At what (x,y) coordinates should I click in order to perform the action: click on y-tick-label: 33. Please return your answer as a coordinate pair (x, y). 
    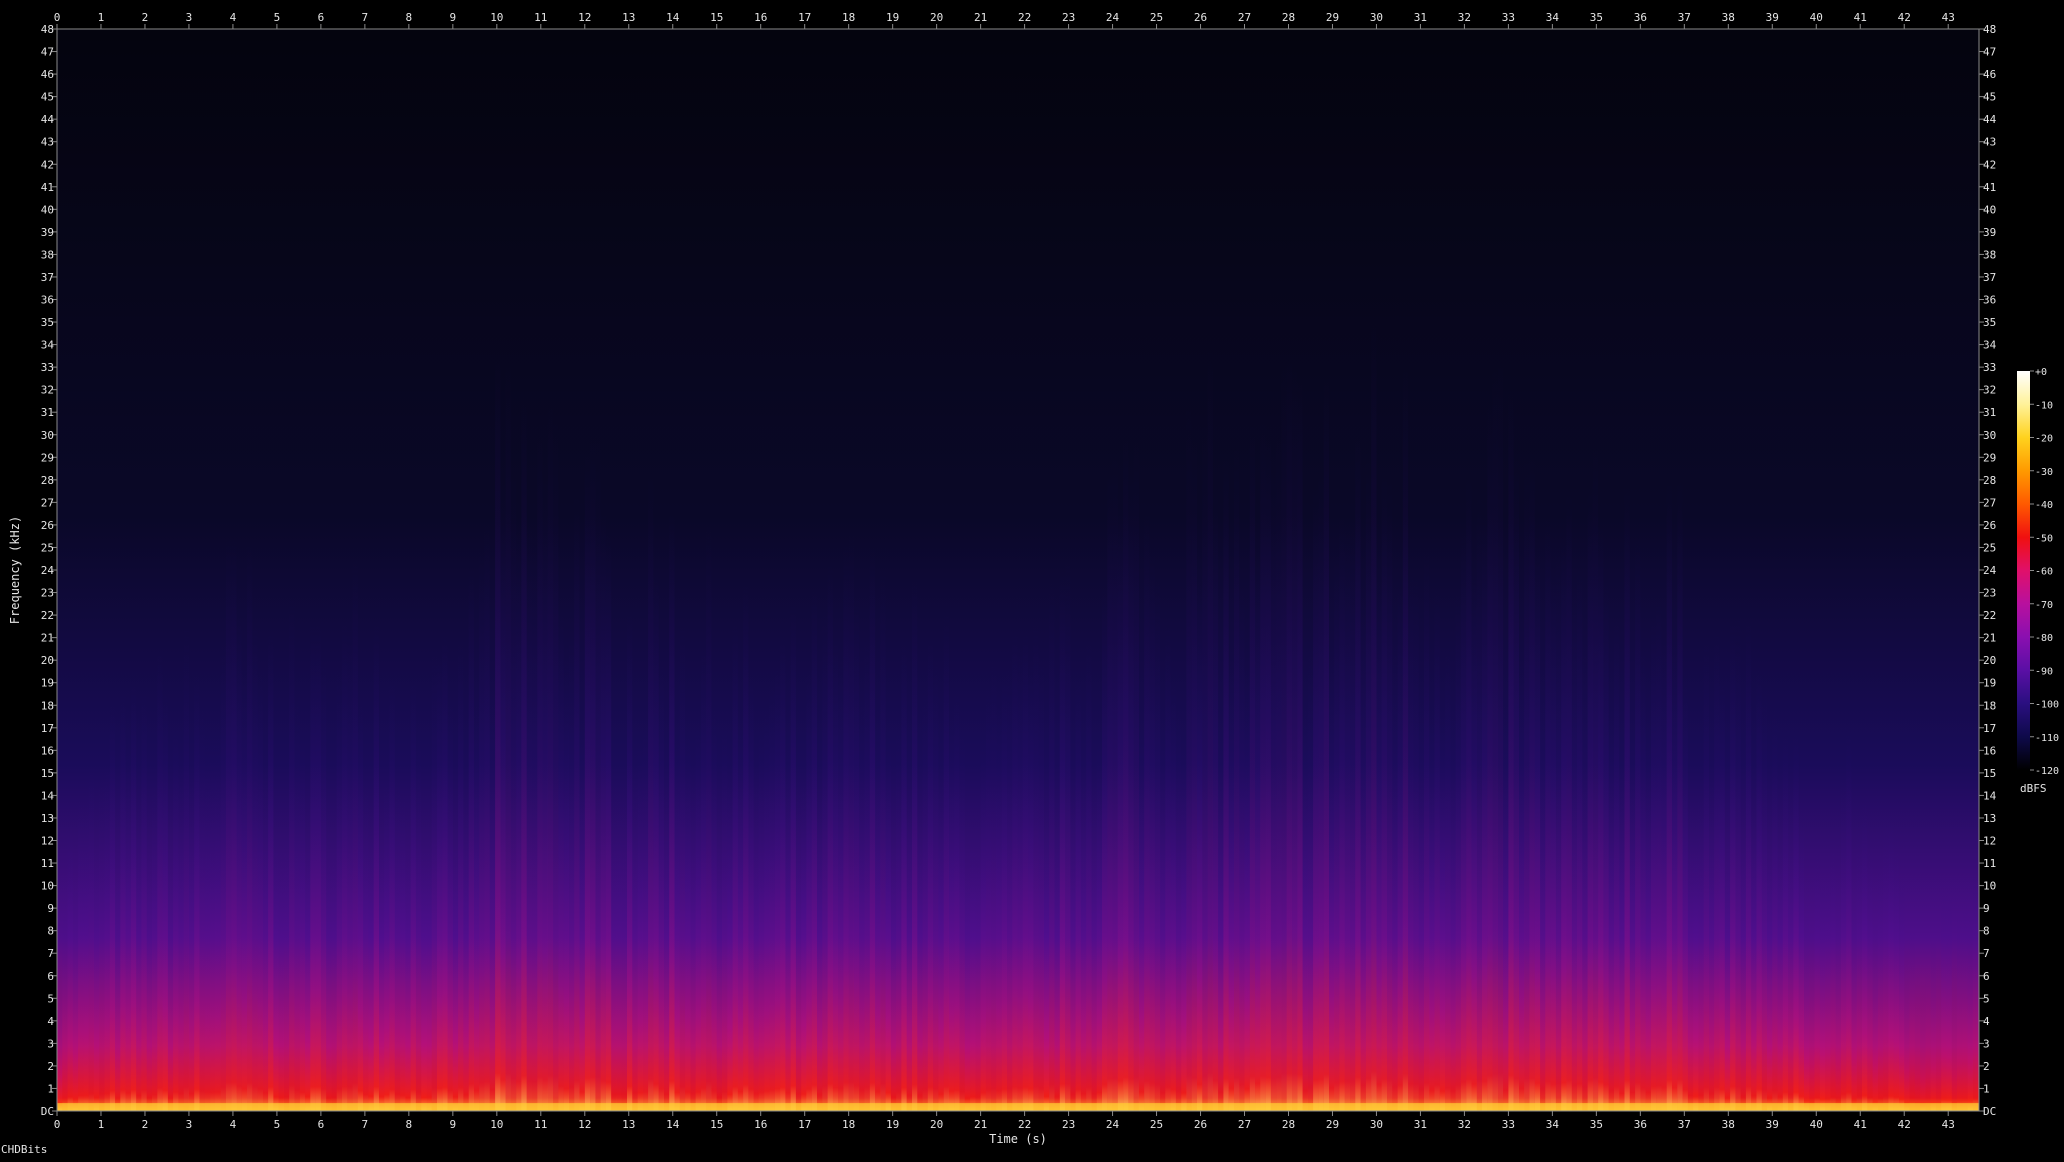
    Looking at the image, I should click on (47, 367).